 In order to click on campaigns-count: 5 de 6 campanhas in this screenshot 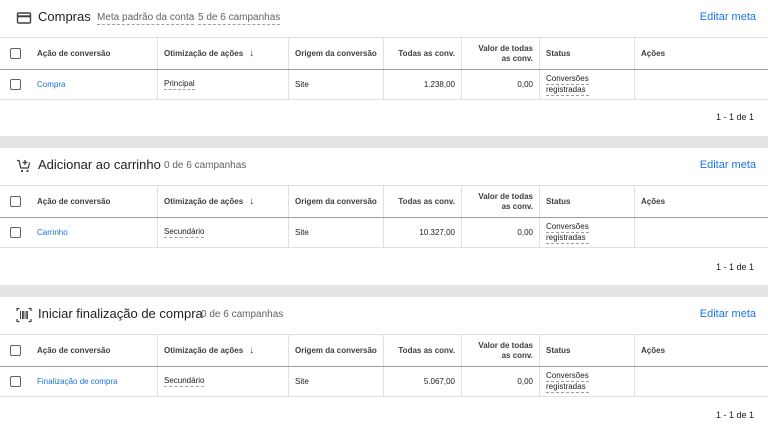, I will do `click(239, 18)`.